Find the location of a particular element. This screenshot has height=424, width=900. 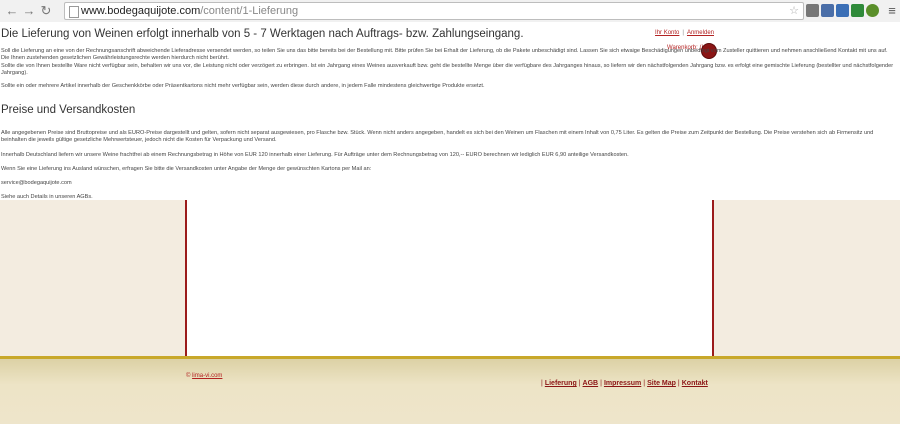

footer-link-lieferung: Lieferung is located at coordinates (561, 383).